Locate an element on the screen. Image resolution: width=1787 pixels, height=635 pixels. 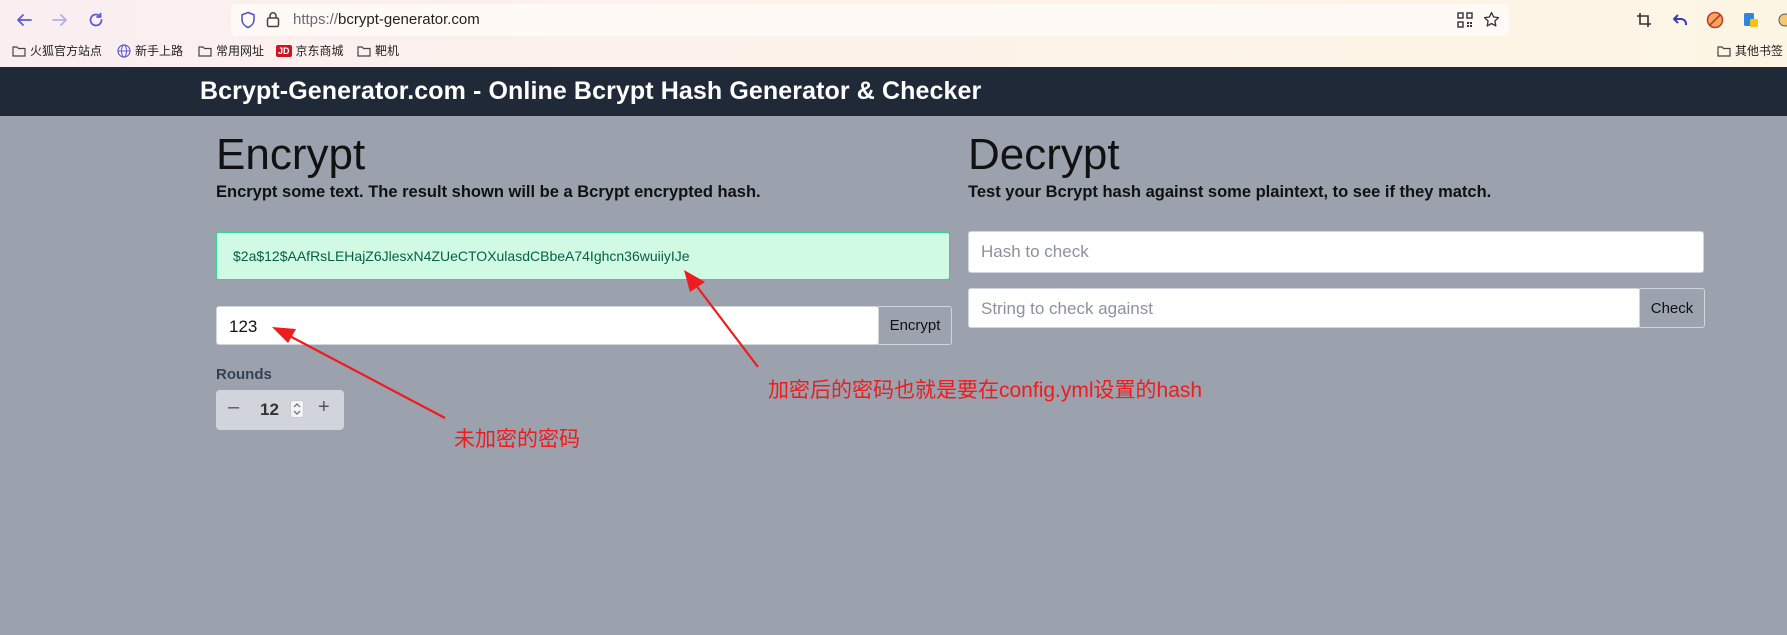
hash-annotation-arrow is located at coordinates (721, 319).